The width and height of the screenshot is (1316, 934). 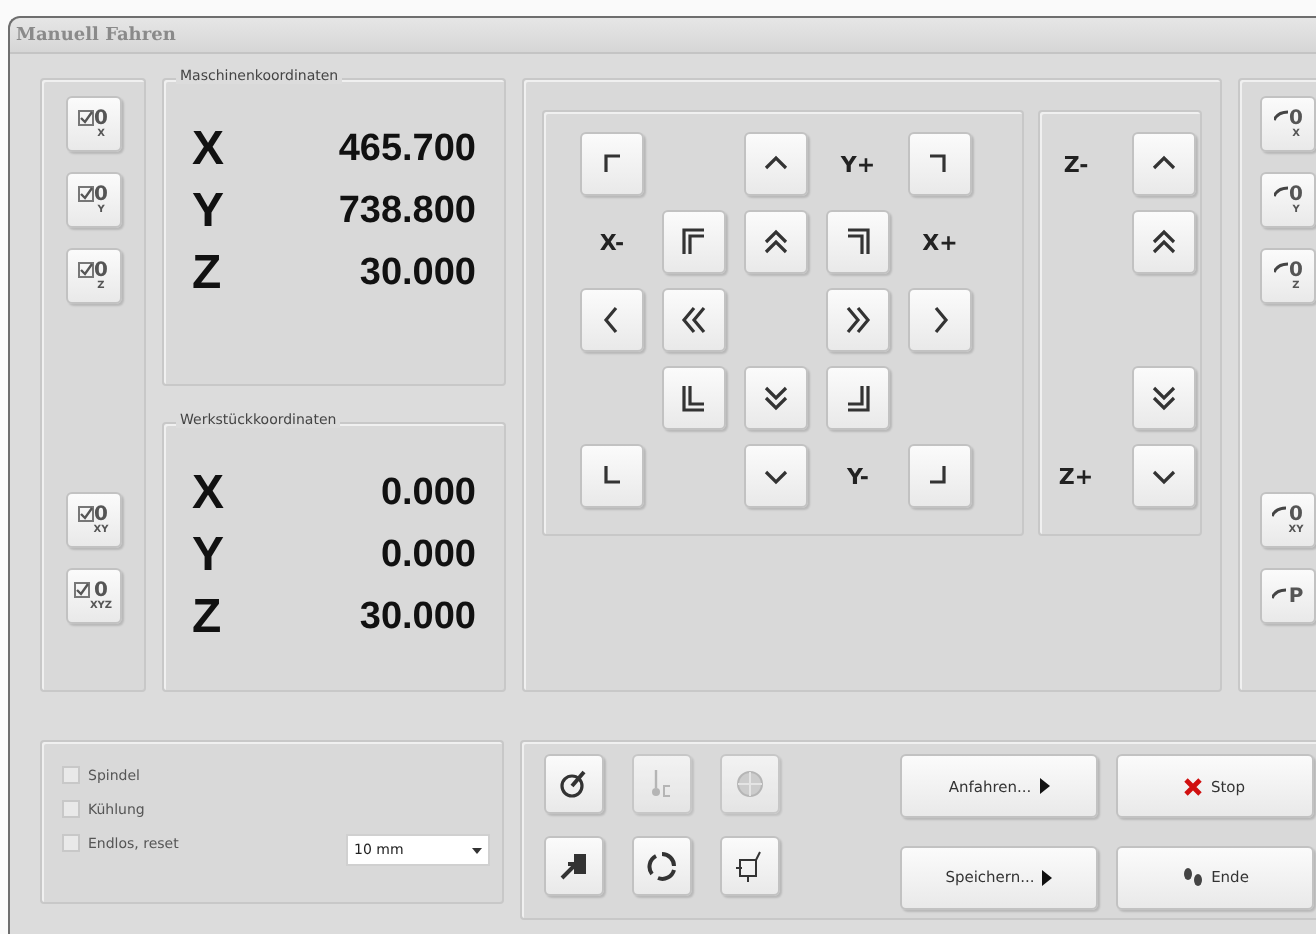 What do you see at coordinates (1193, 786) in the screenshot?
I see `close-icon` at bounding box center [1193, 786].